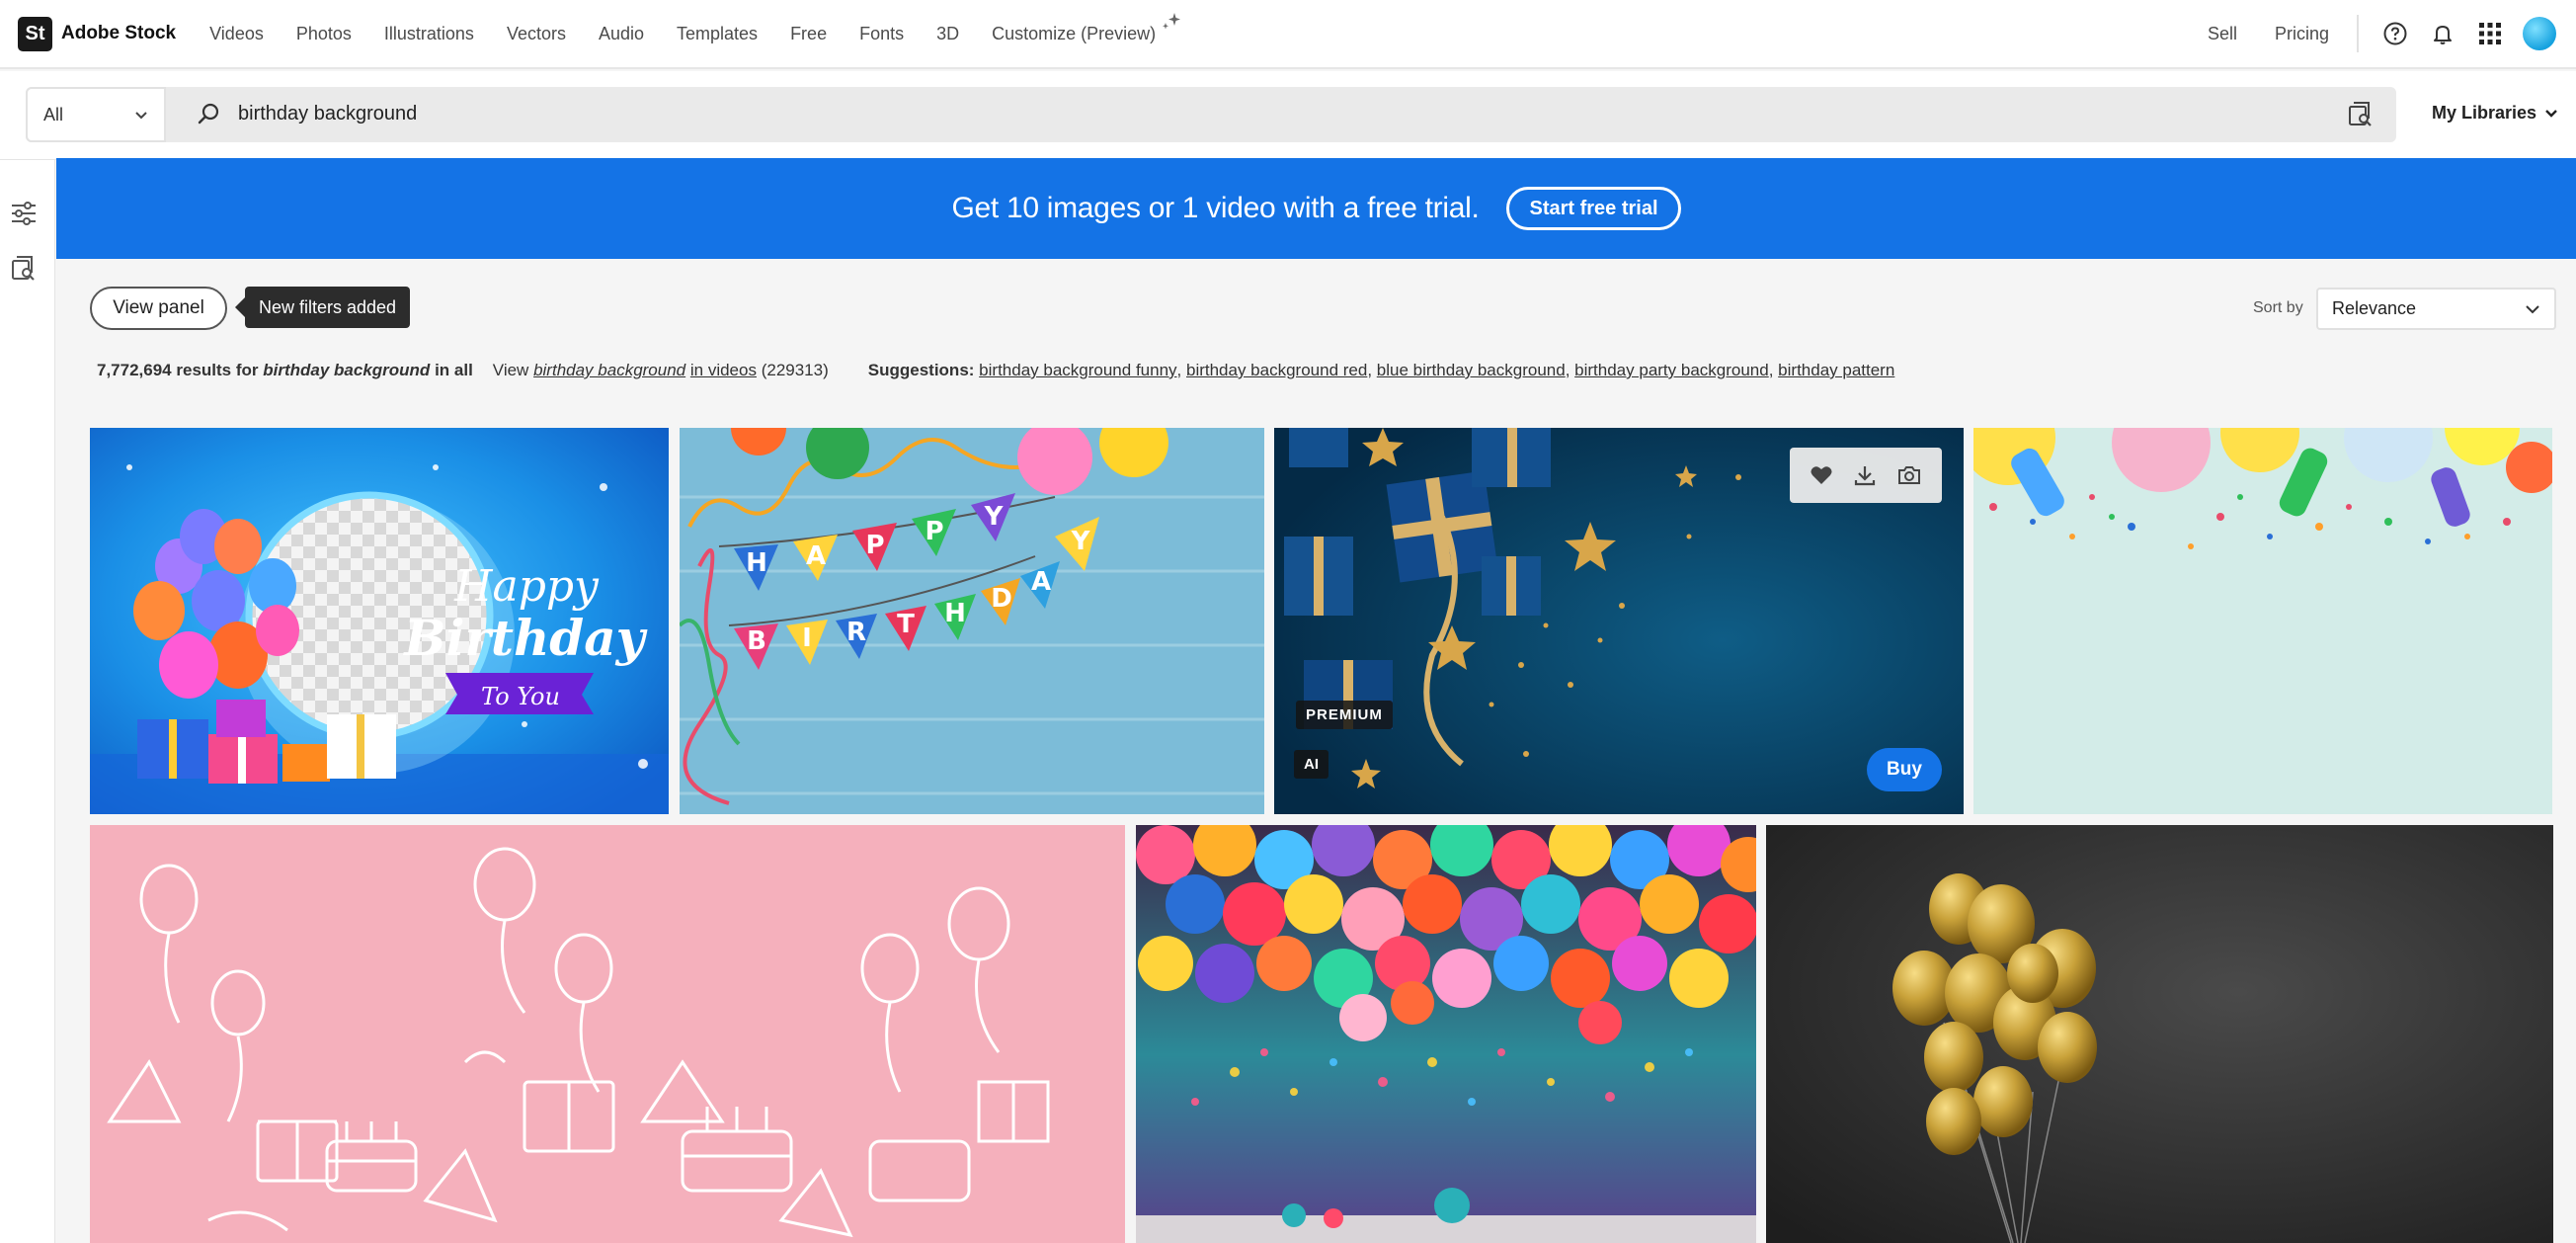 The height and width of the screenshot is (1243, 2576). I want to click on in-videos-link: in videos, so click(723, 370).